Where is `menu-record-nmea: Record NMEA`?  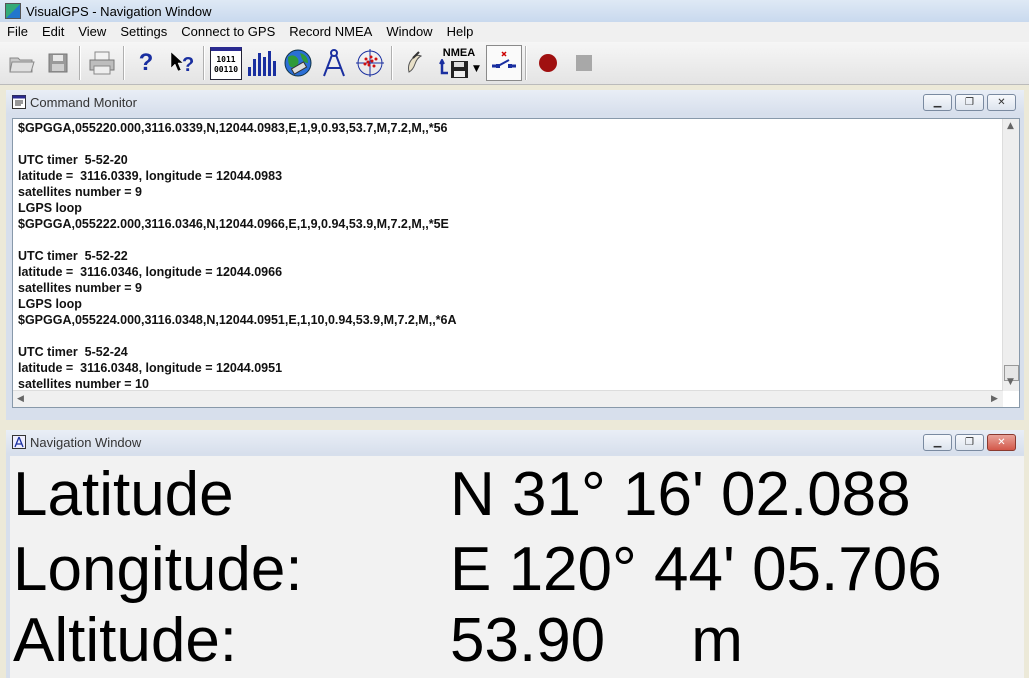 menu-record-nmea: Record NMEA is located at coordinates (330, 32).